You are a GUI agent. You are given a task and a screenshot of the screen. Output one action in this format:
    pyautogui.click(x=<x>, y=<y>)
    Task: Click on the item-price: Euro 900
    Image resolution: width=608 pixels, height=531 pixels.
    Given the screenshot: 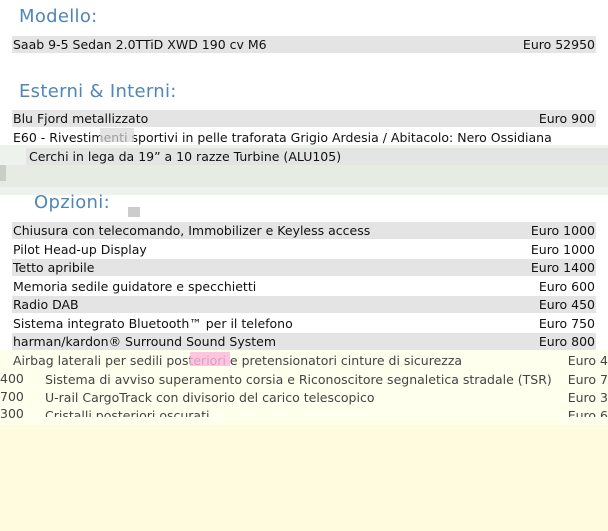 What is the action you would take?
    pyautogui.click(x=566, y=118)
    